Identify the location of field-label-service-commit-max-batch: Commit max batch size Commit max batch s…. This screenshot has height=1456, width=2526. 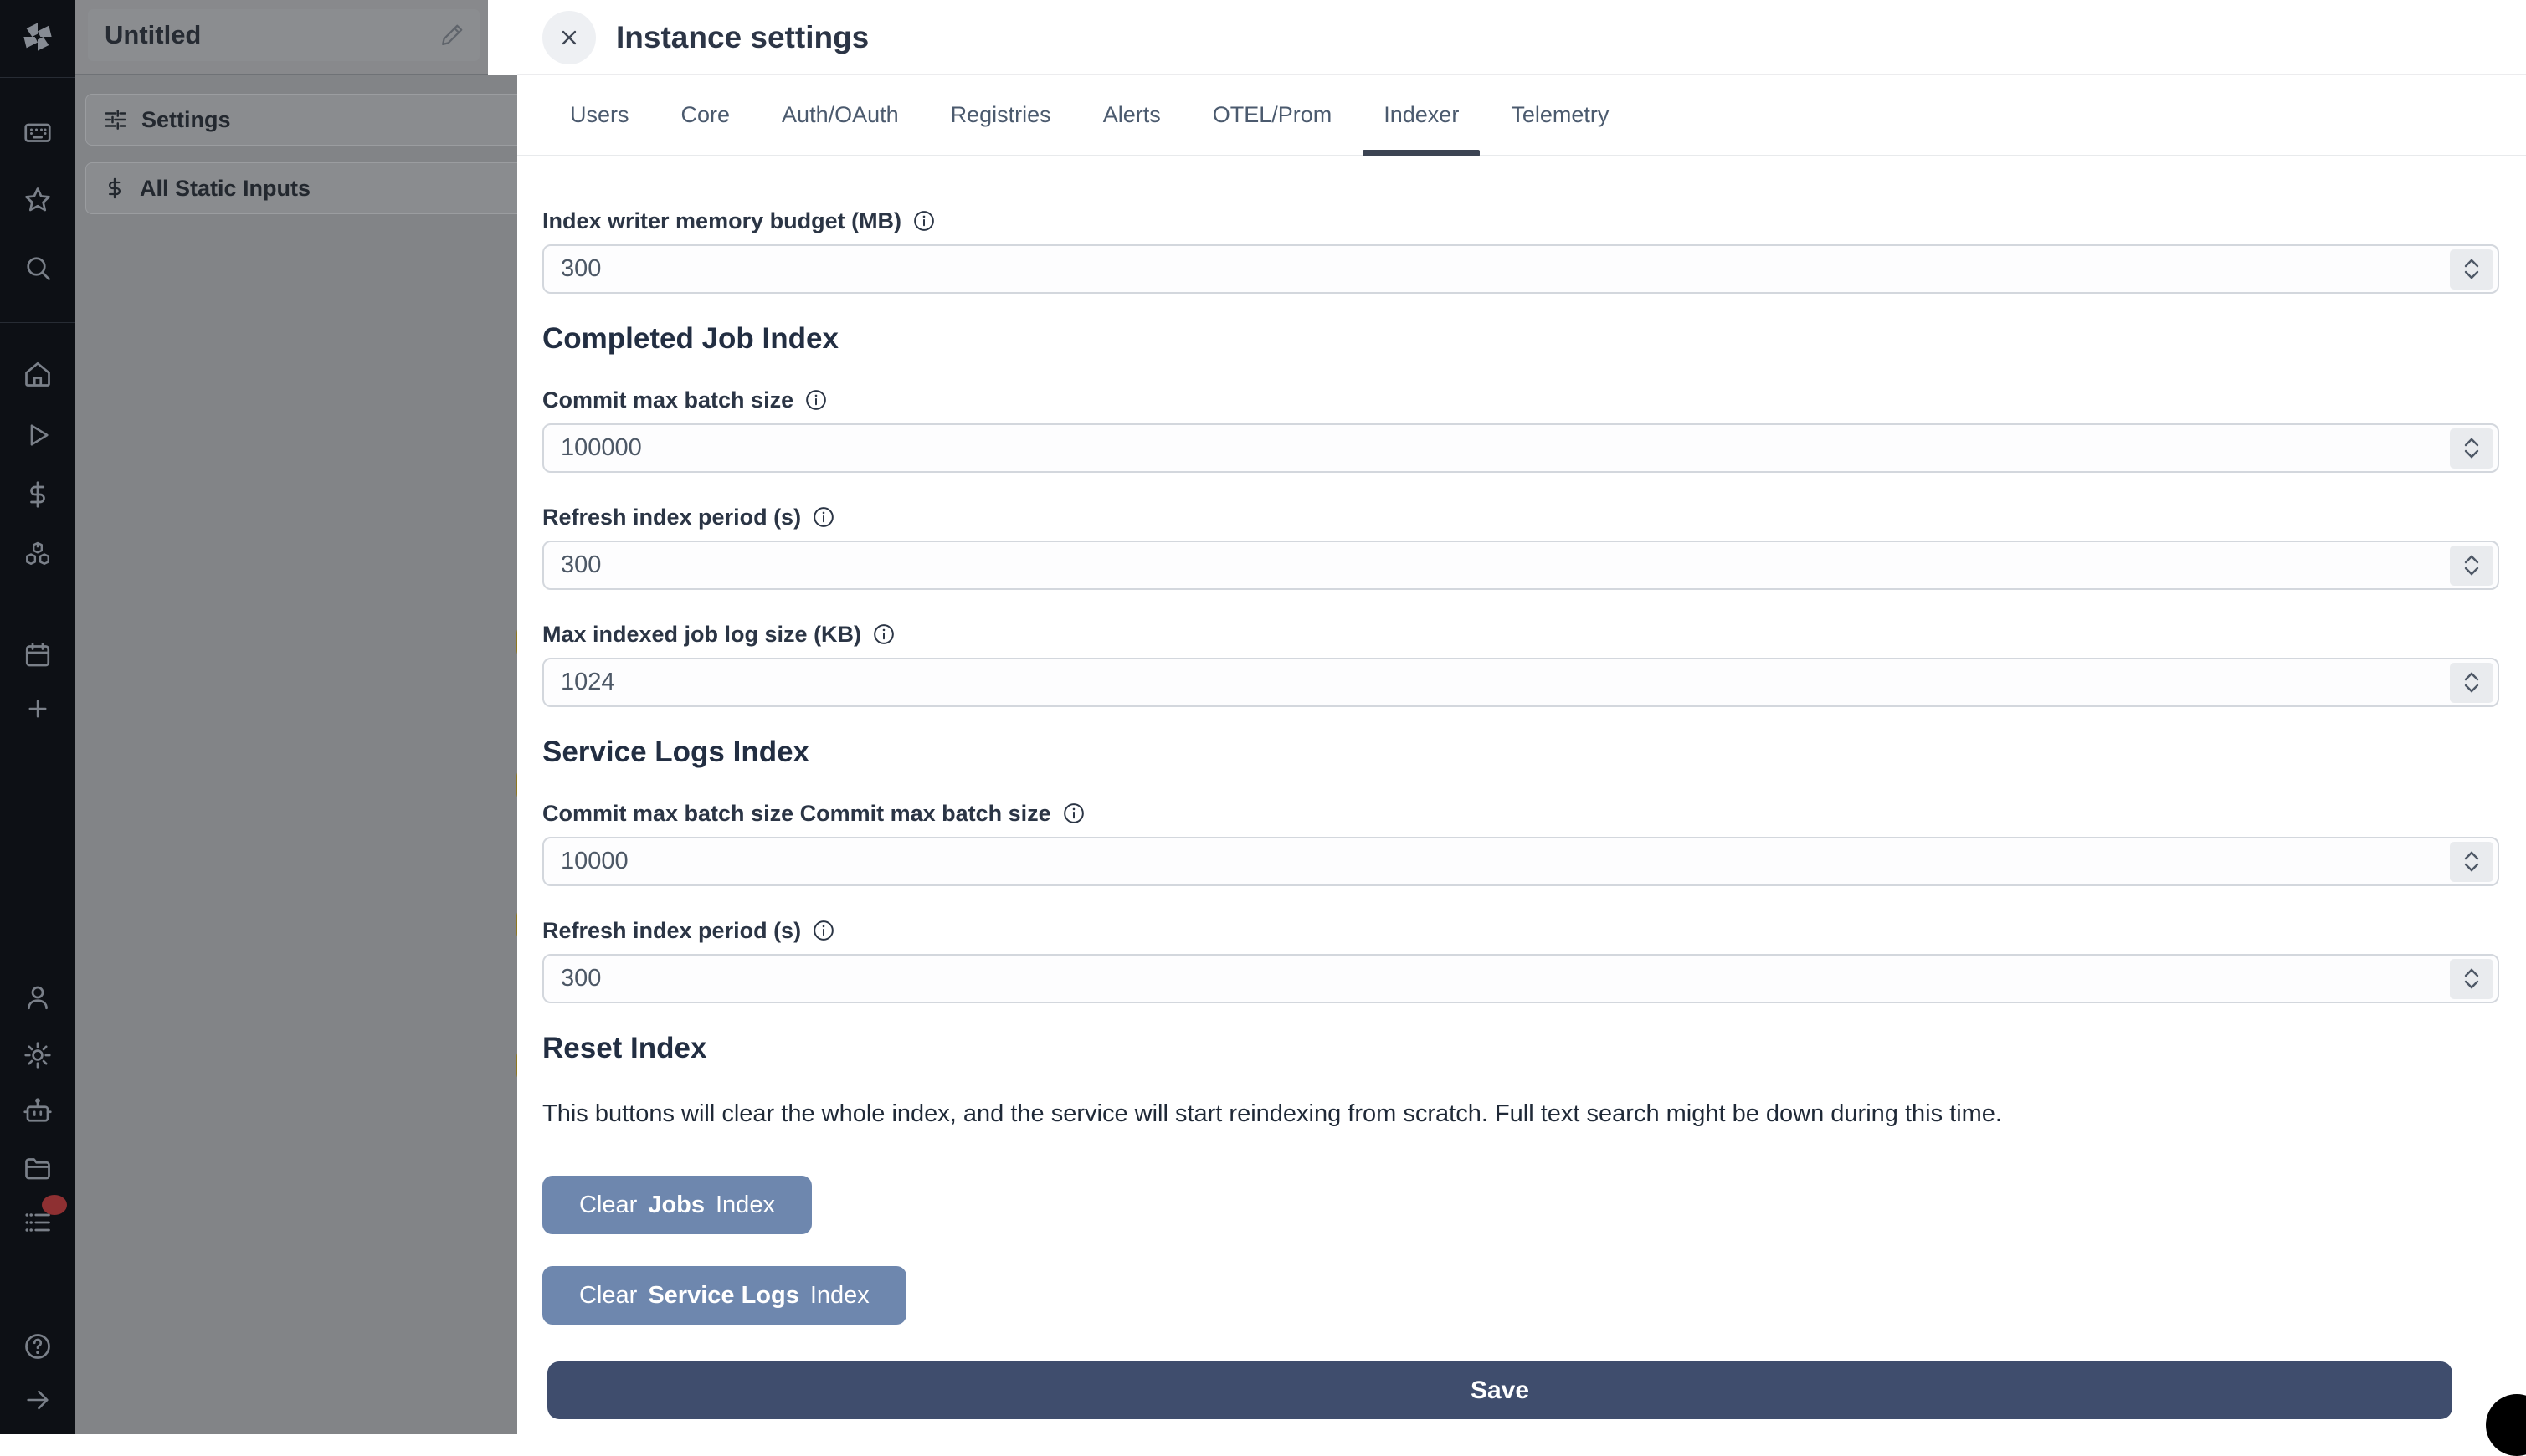
(1520, 813).